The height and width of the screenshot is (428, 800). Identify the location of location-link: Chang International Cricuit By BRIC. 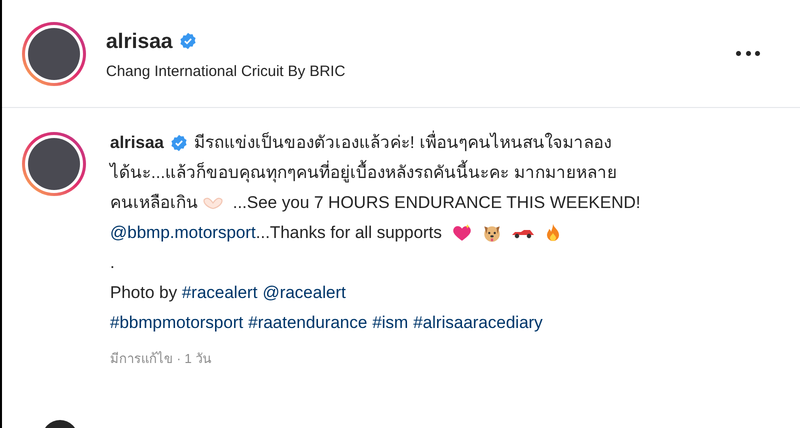
(226, 72).